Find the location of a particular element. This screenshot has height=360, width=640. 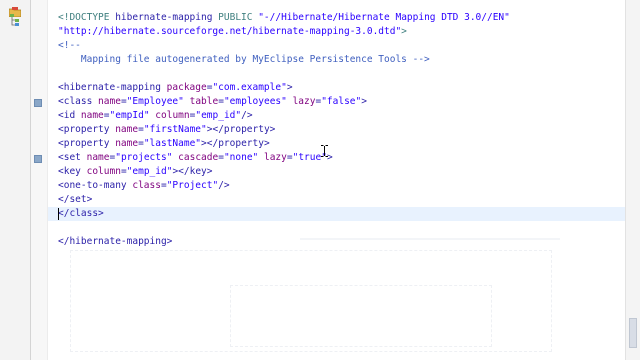

code-line: </hibernate-mapping> is located at coordinates (115, 242).